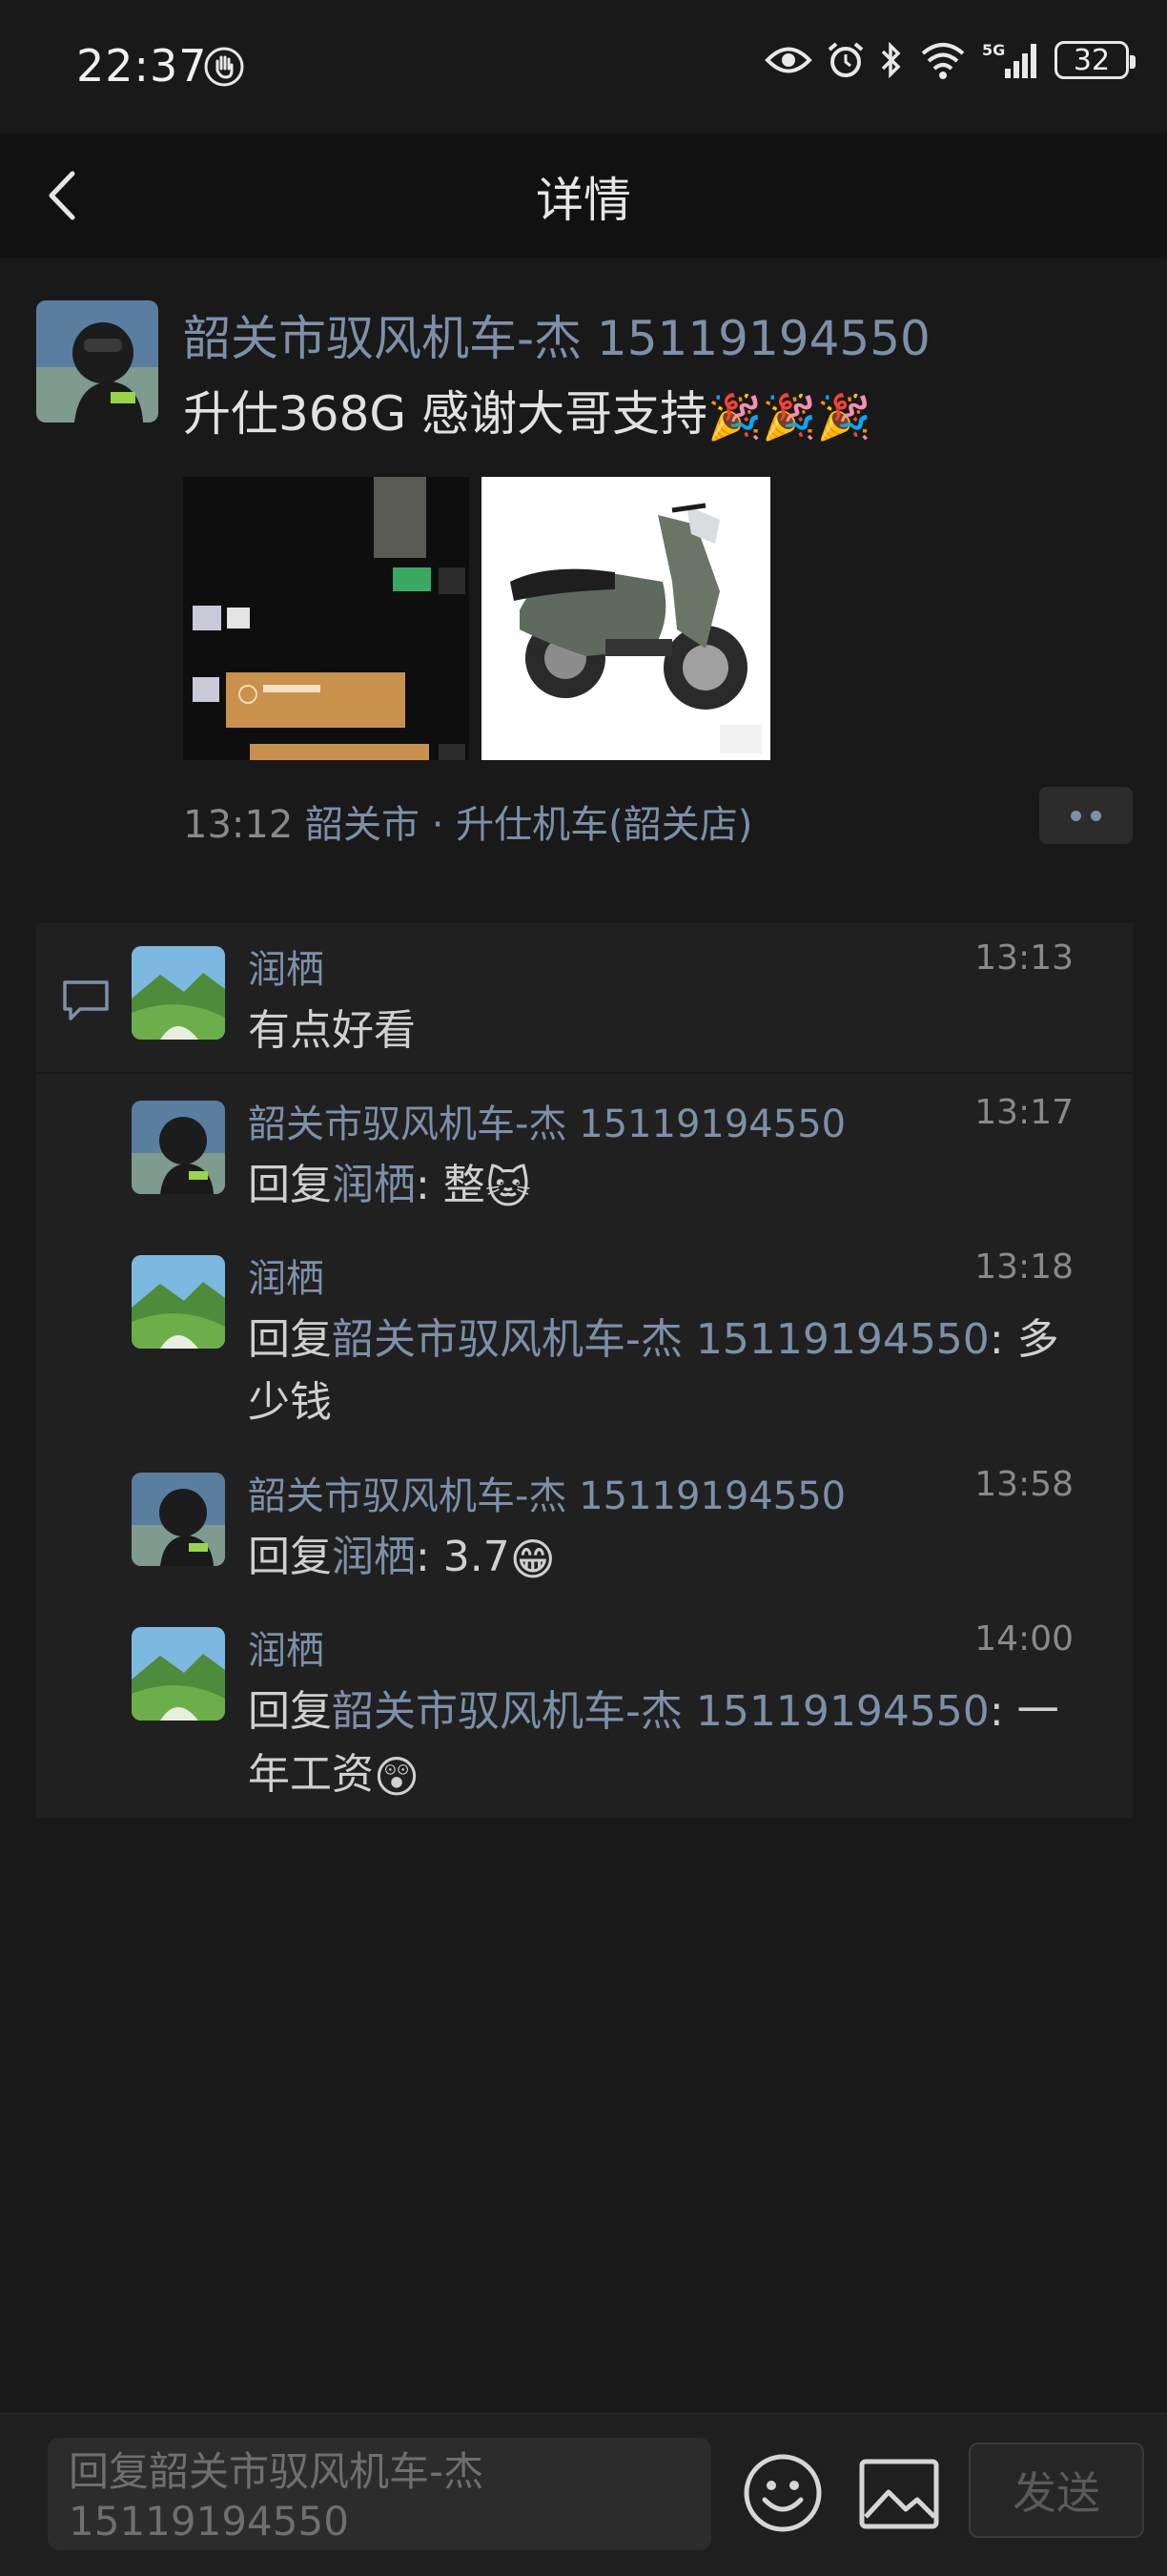  What do you see at coordinates (1086, 815) in the screenshot?
I see `more-actions-button` at bounding box center [1086, 815].